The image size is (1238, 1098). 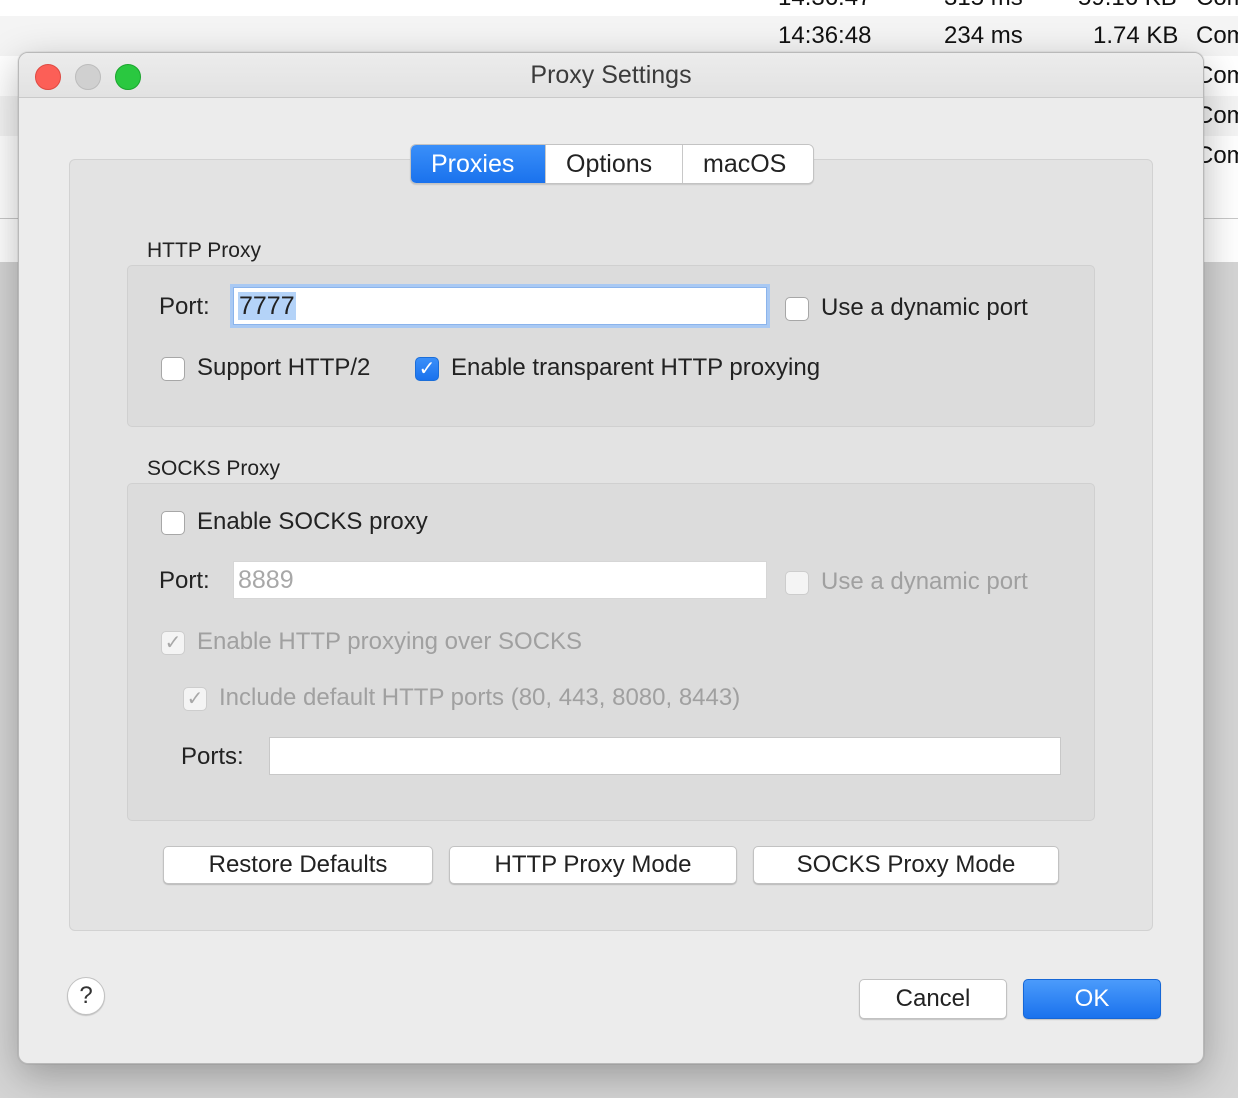 I want to click on socks-port-input: 8889, so click(x=500, y=580).